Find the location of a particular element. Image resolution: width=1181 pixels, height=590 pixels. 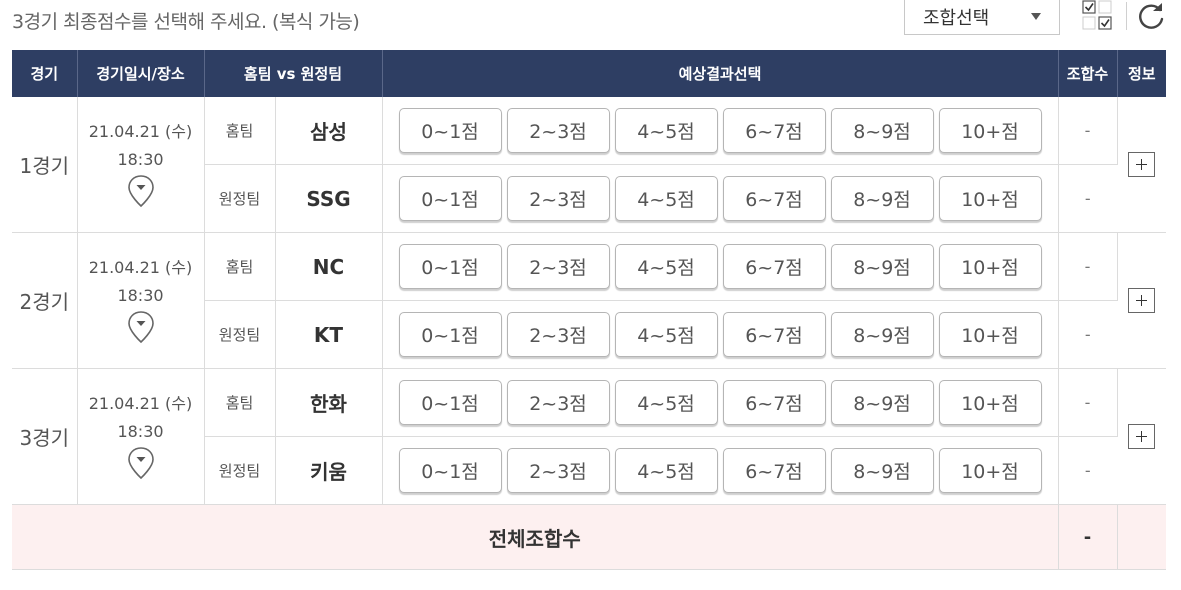

game-label: 2경기 is located at coordinates (45, 300).